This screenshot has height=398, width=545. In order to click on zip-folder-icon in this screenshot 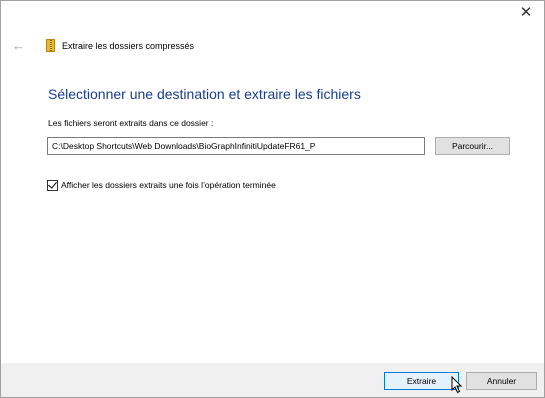, I will do `click(50, 45)`.